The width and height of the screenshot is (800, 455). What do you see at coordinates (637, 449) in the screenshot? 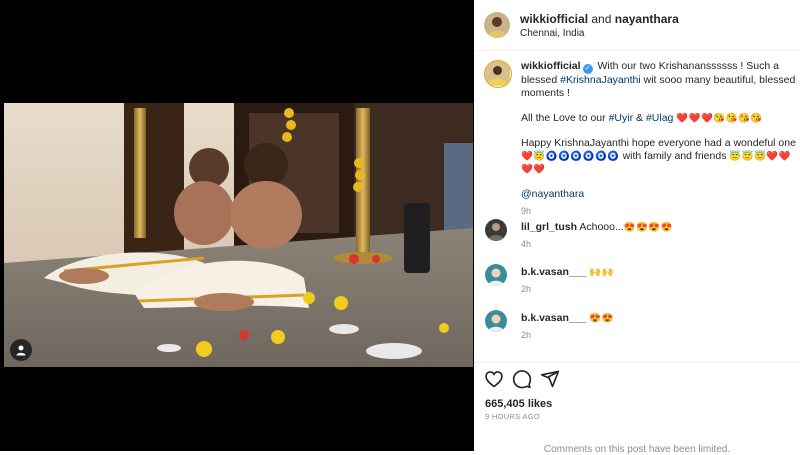
I see `comments-limited-notice: Comments on this post have been limited.` at bounding box center [637, 449].